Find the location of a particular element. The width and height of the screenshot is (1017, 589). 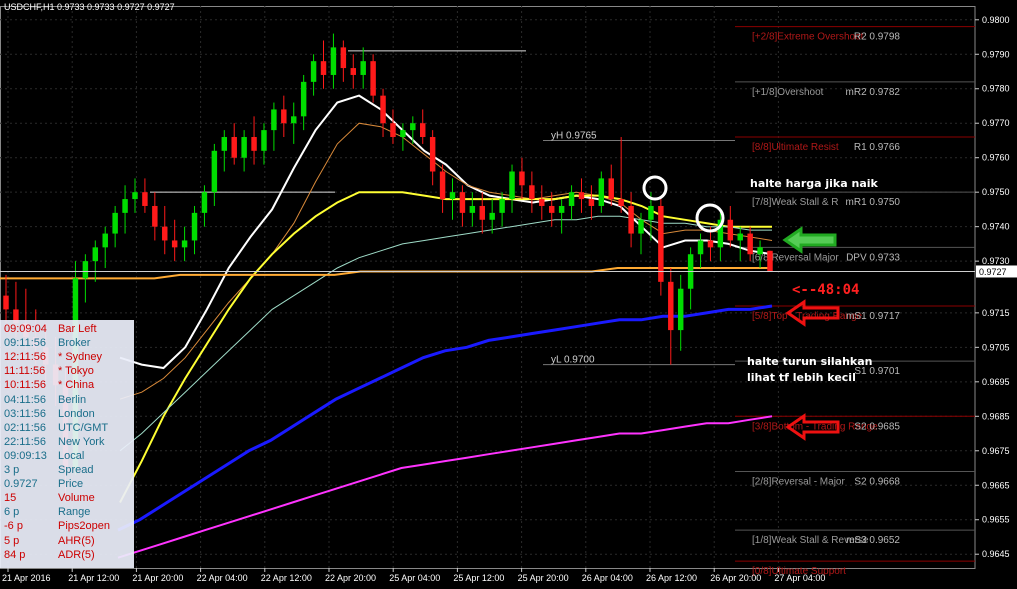

info-panel-value: 02:11:56 is located at coordinates (25, 427).